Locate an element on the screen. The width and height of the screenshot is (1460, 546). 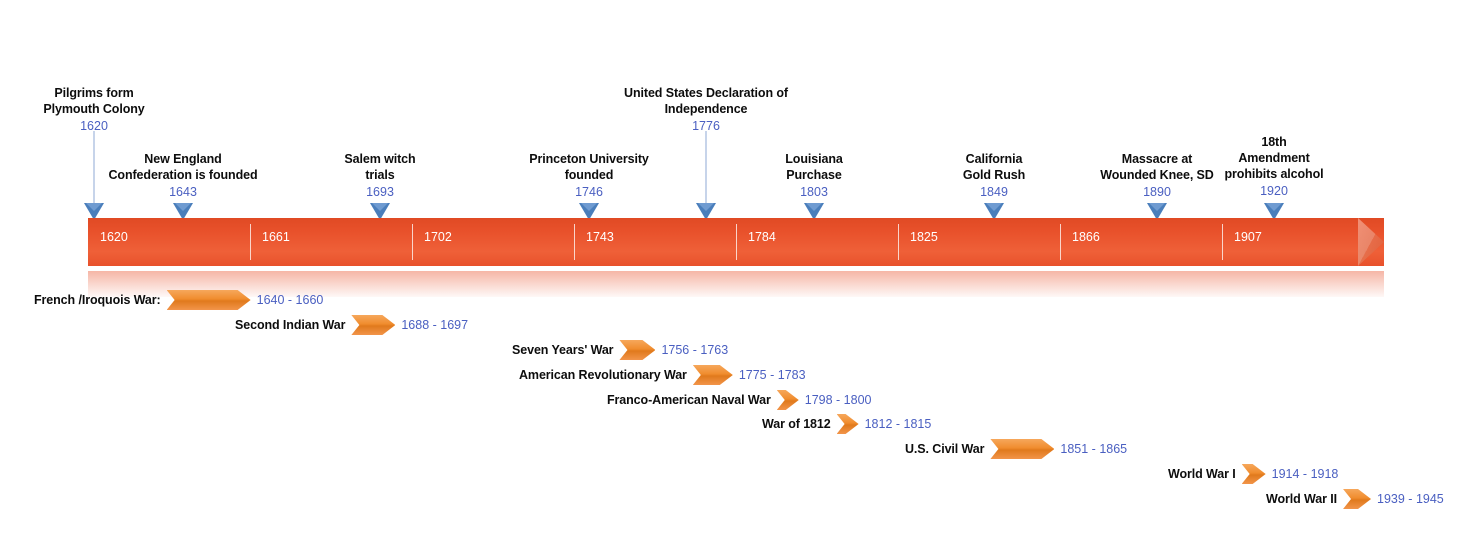
event-title: California Gold Rush is located at coordinates (994, 167).